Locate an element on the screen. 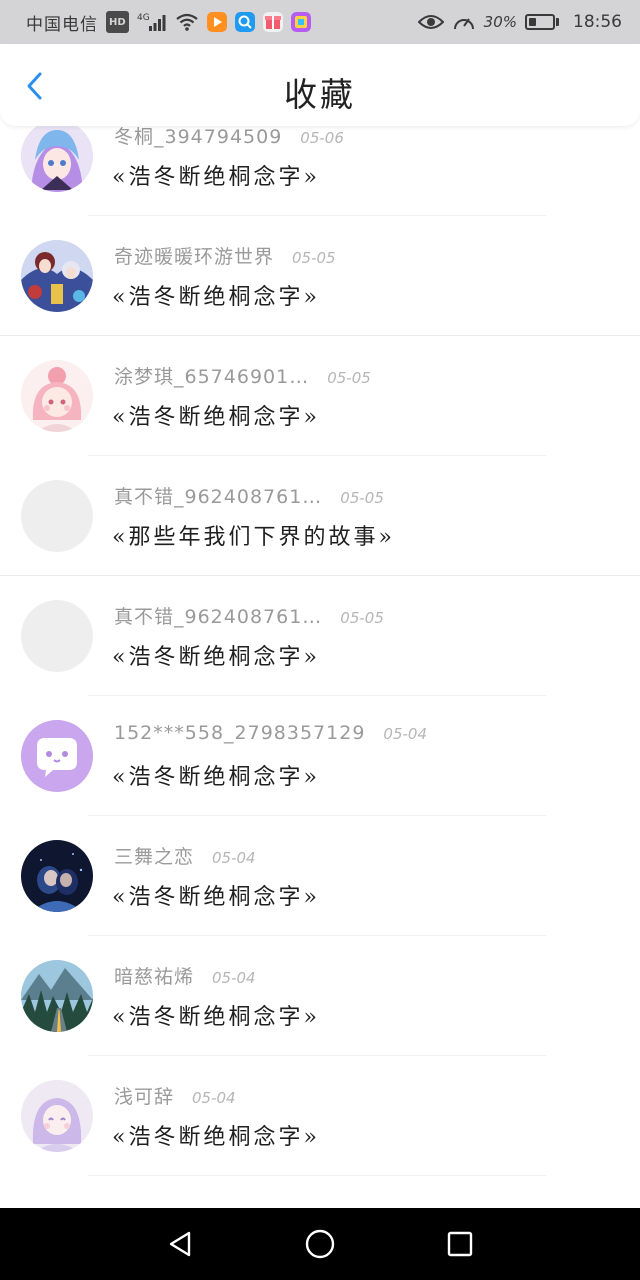  wifi-icon is located at coordinates (187, 22).